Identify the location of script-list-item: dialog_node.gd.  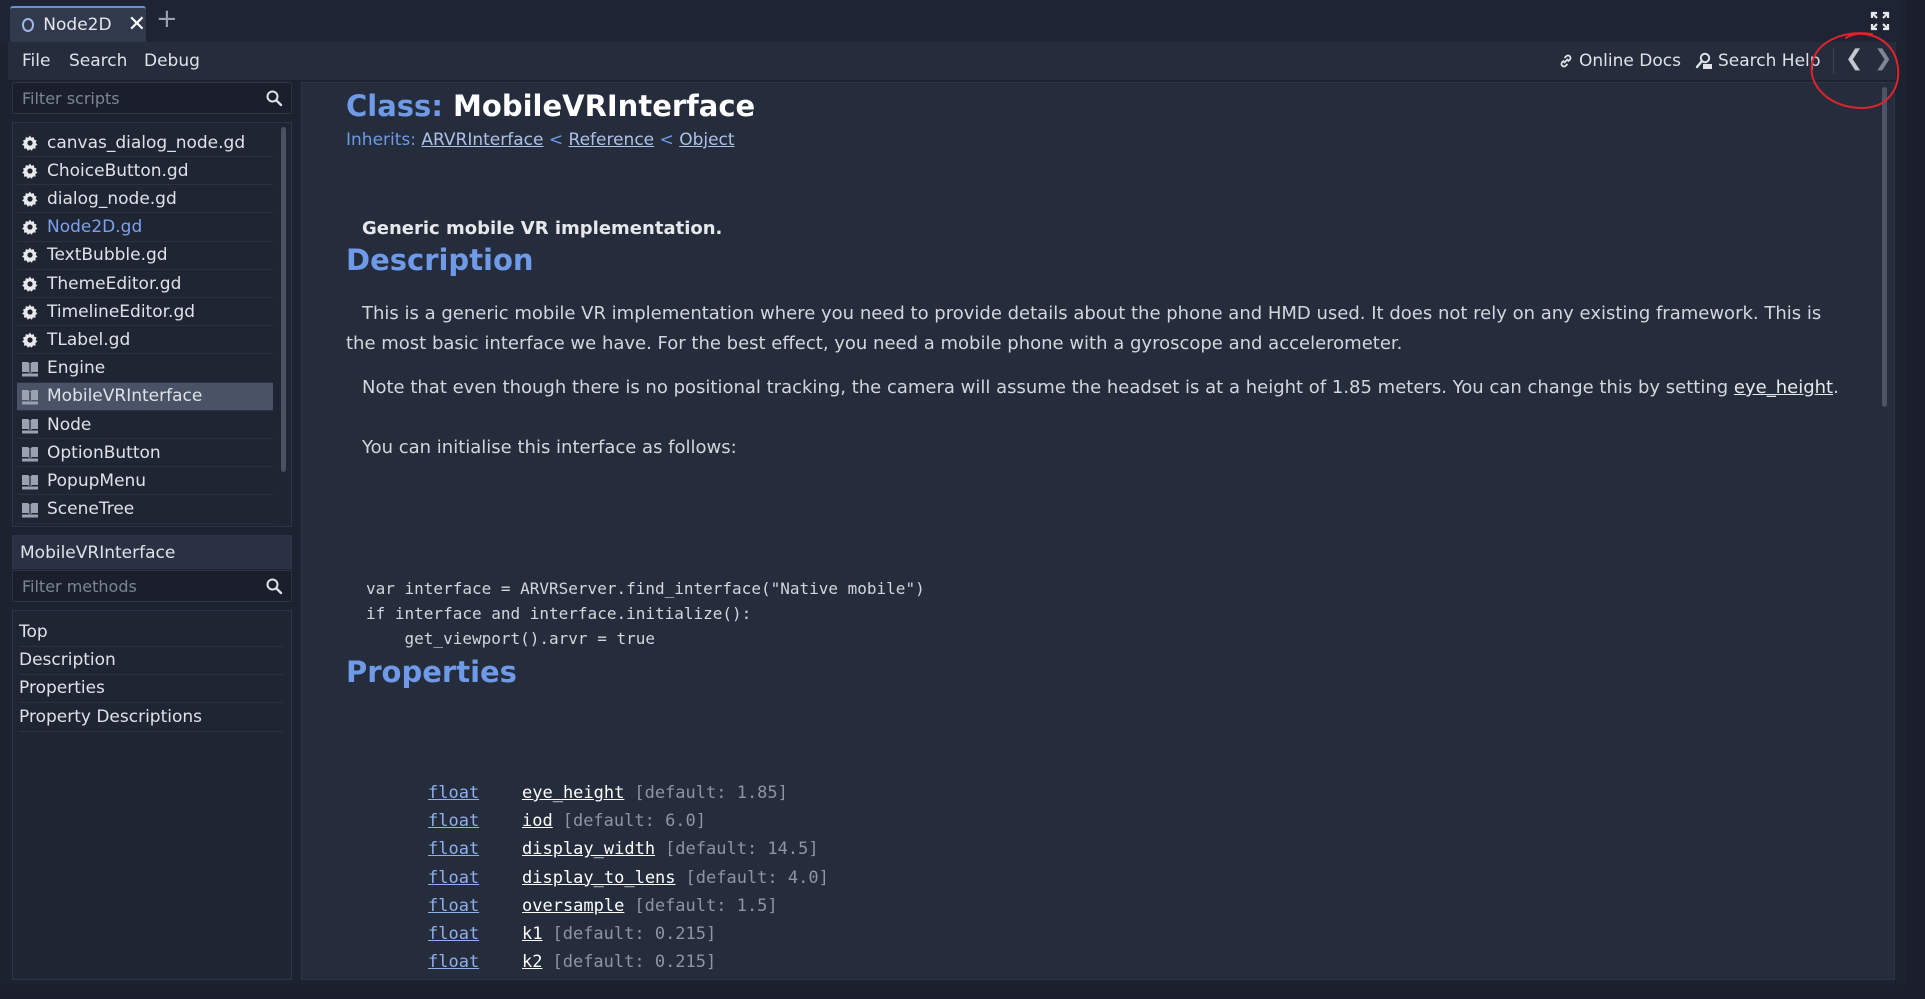
(145, 199).